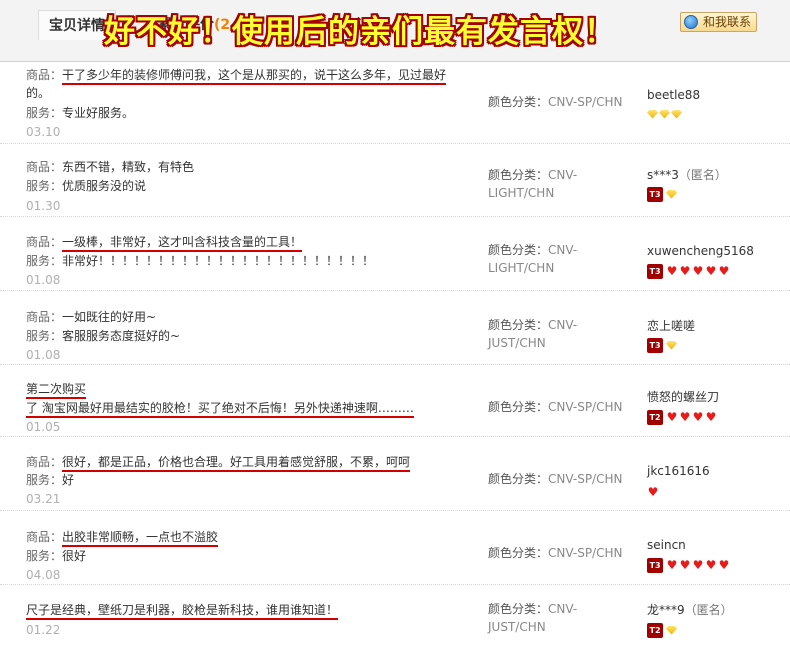  I want to click on reviewer-credit: T2 ♥ ♥ ♥ ♥, so click(682, 417).